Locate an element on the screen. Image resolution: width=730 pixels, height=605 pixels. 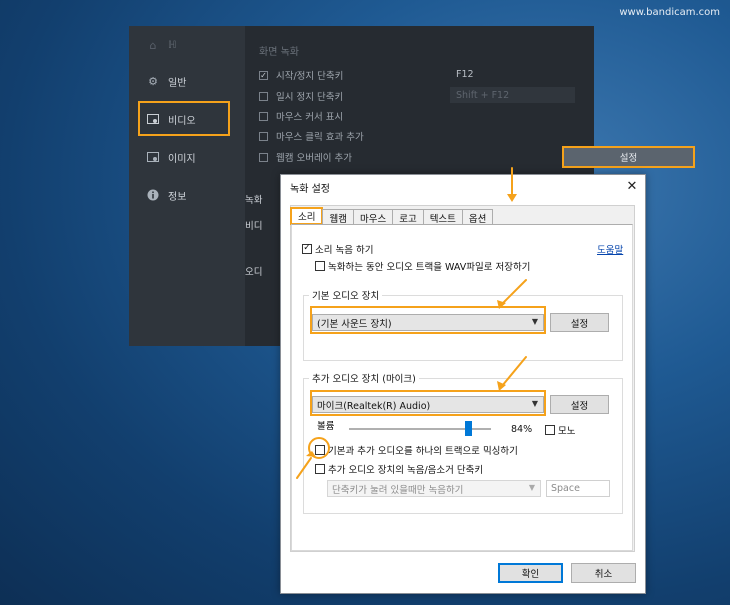
secondary-audio-group-label: 추가 오디오 장치 (마이크) is located at coordinates (364, 378).